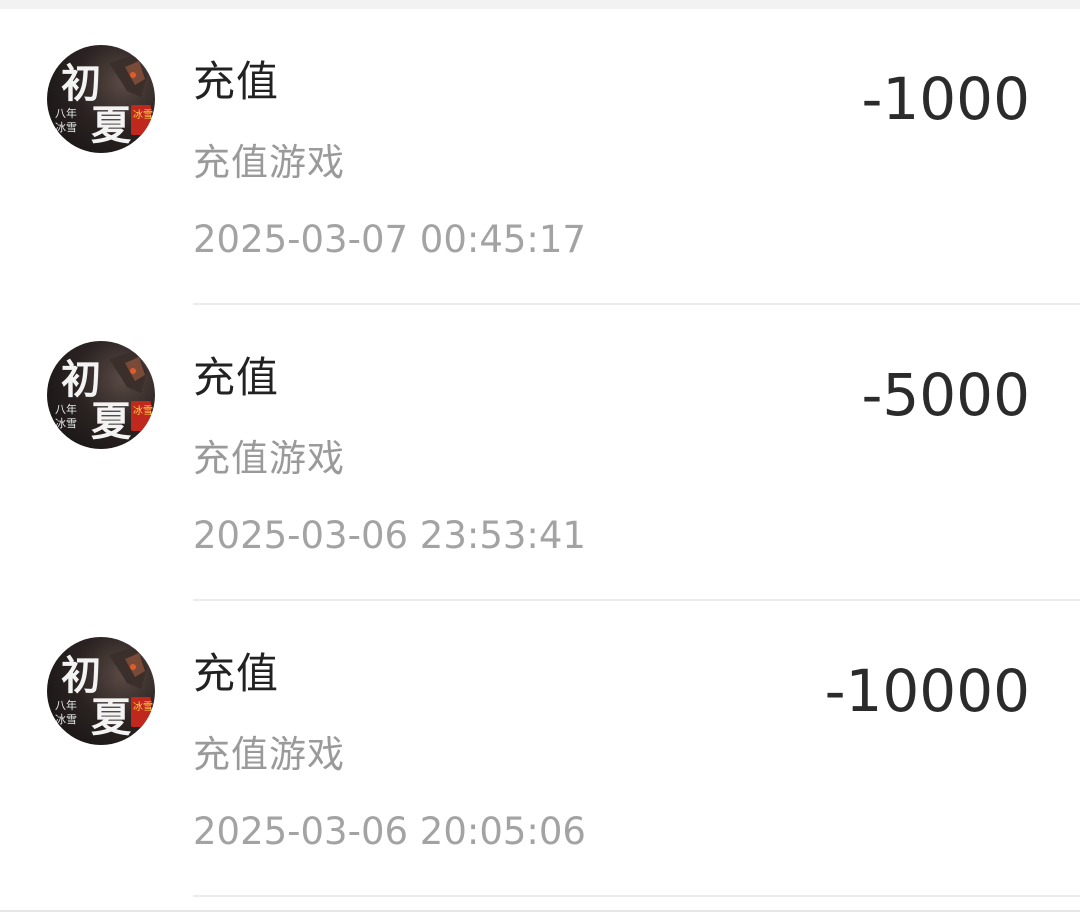 The height and width of the screenshot is (912, 1080). What do you see at coordinates (927, 691) in the screenshot?
I see `transaction-amount: -10000` at bounding box center [927, 691].